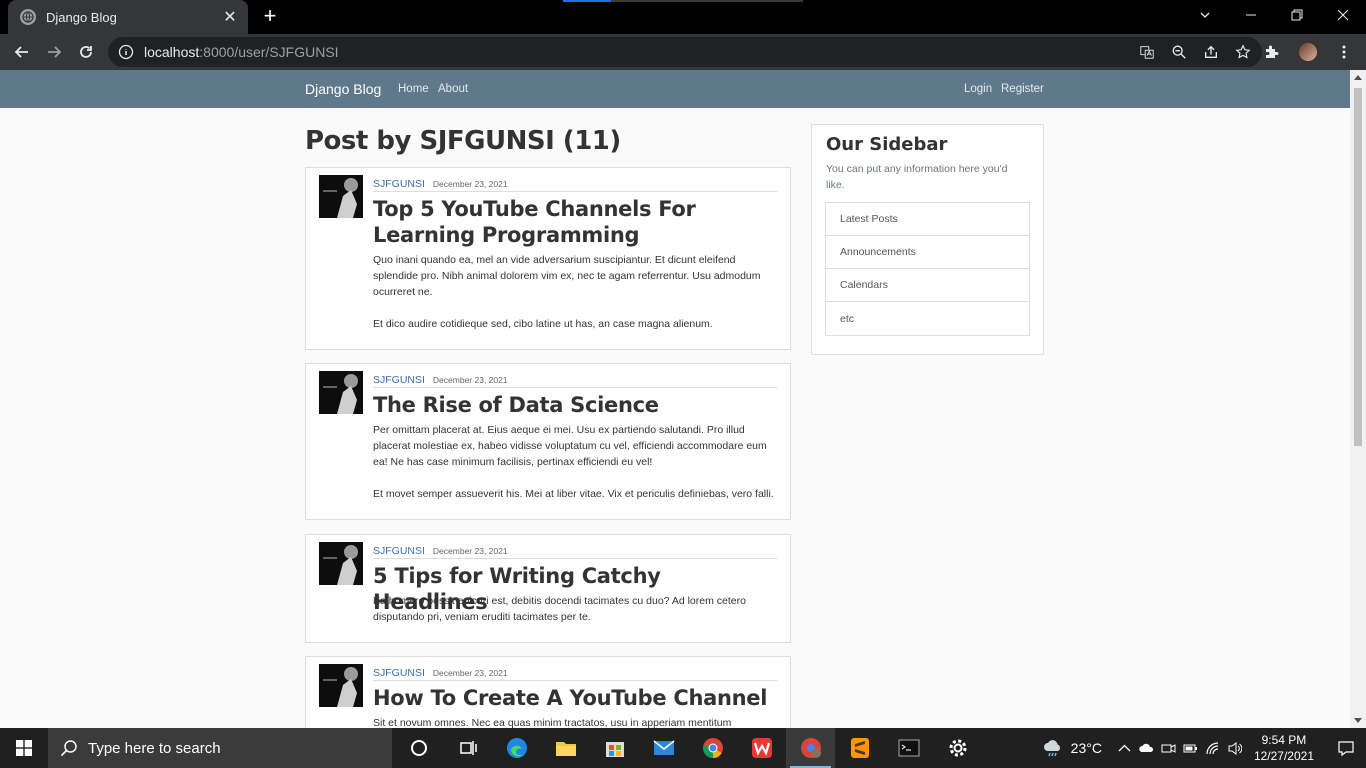 The width and height of the screenshot is (1366, 768). I want to click on new-tab-button: +, so click(270, 15).